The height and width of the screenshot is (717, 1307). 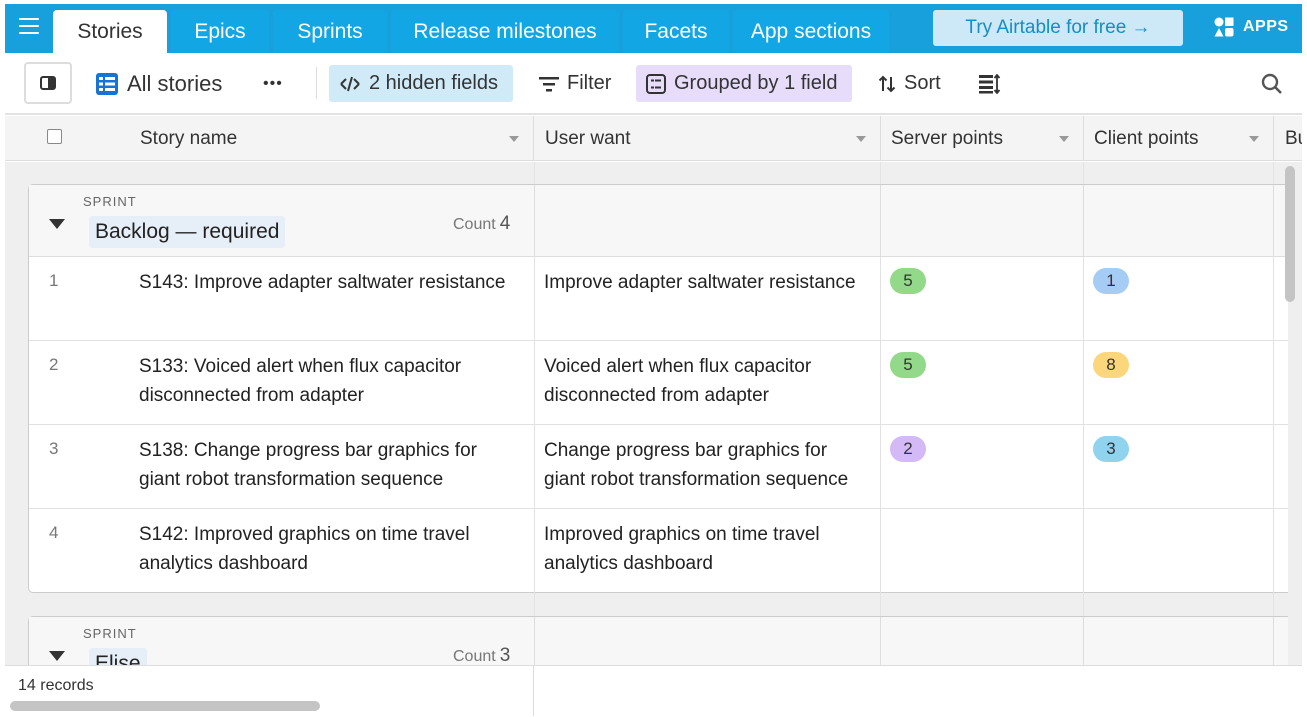 I want to click on group-label: Grouped by 1 field, so click(x=756, y=83).